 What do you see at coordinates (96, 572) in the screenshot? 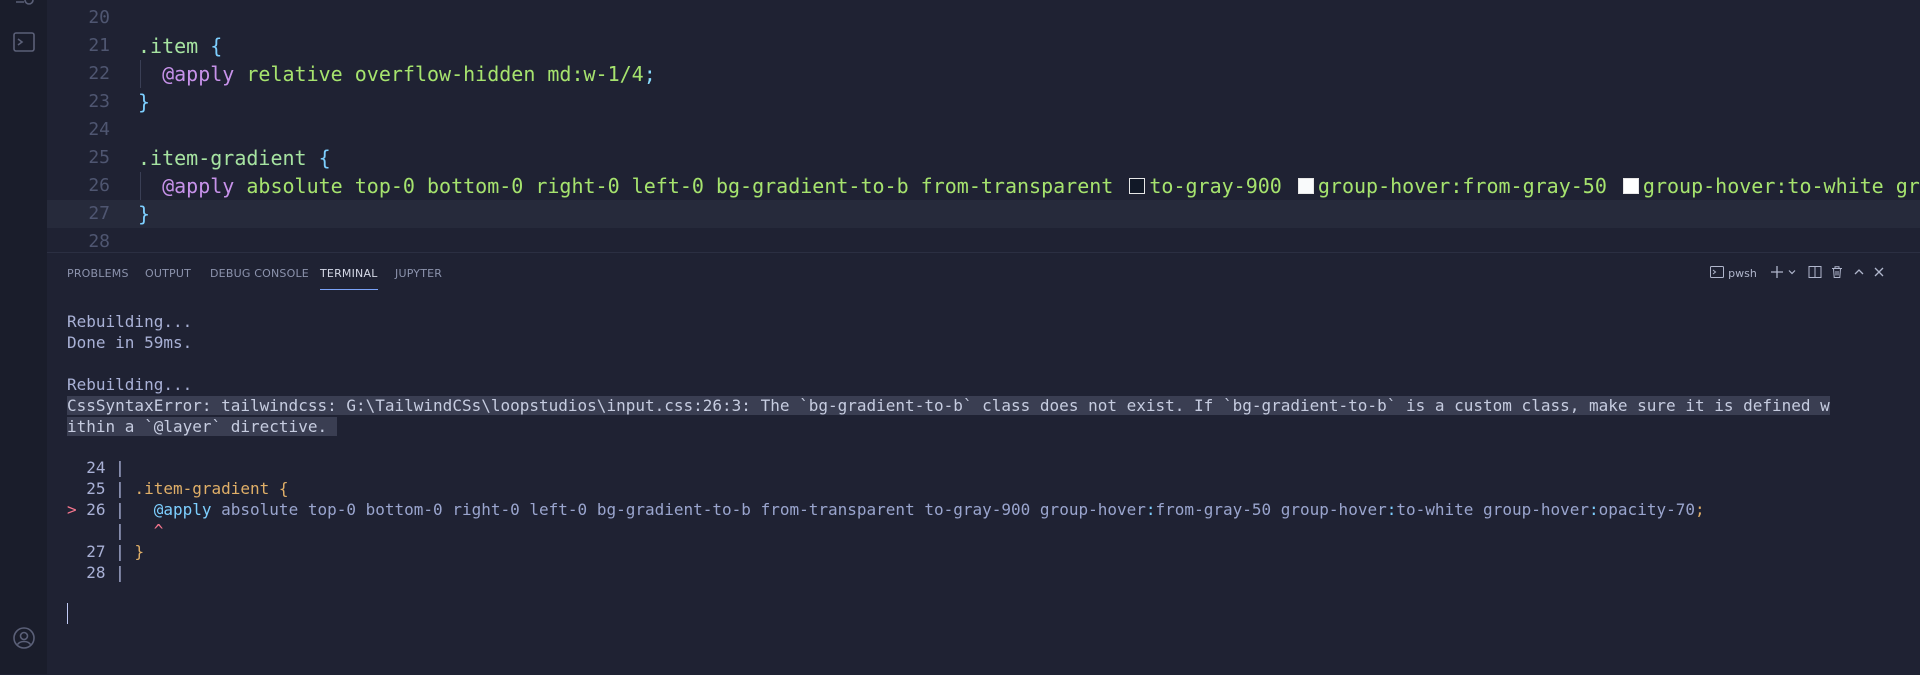
I see `frame-line-28: 28 |` at bounding box center [96, 572].